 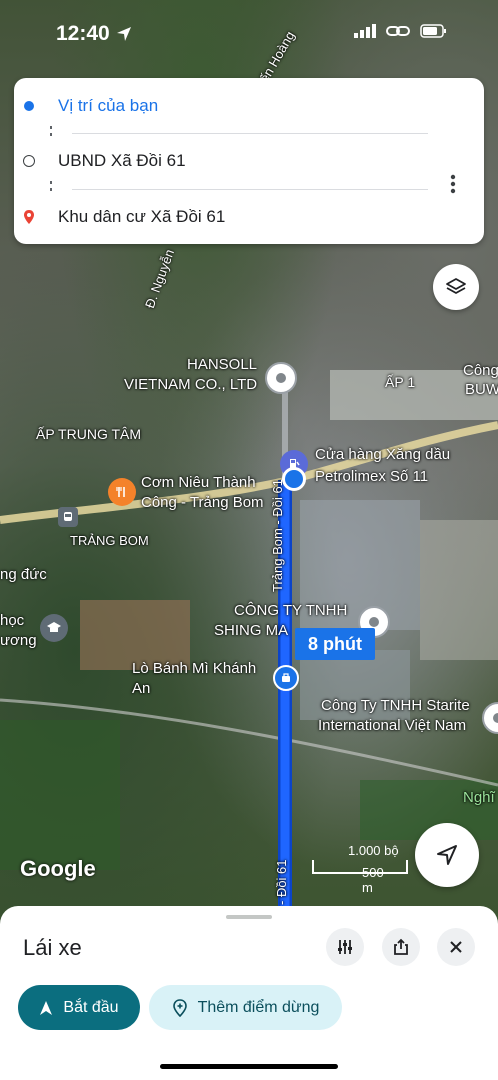 I want to click on current-location-icon, so click(x=294, y=479).